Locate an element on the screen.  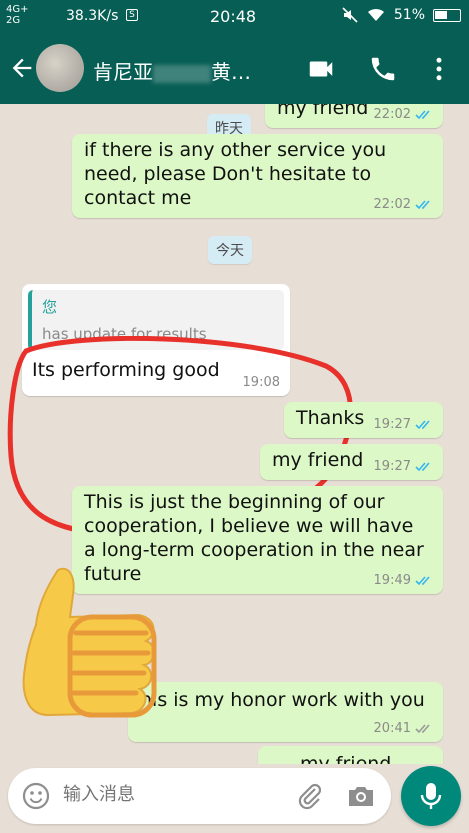
battery-percent: 51% is located at coordinates (409, 15).